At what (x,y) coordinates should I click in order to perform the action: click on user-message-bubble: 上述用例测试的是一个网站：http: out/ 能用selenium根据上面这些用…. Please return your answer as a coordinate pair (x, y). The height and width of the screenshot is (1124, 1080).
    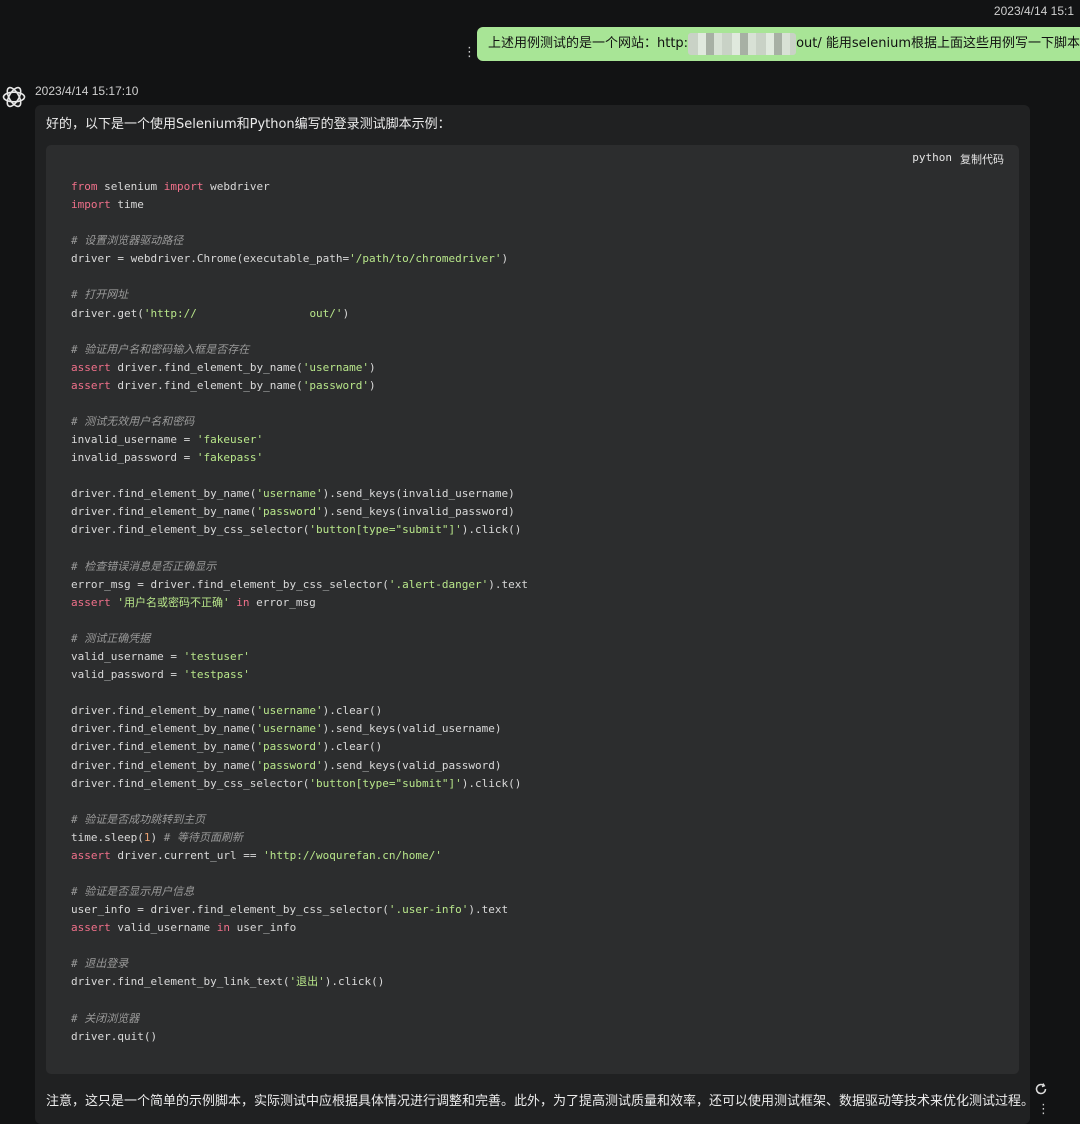
    Looking at the image, I should click on (778, 44).